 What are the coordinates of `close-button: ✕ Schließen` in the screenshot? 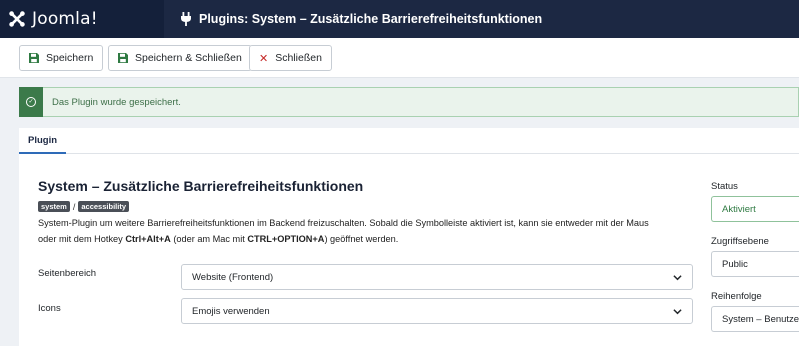 It's located at (290, 58).